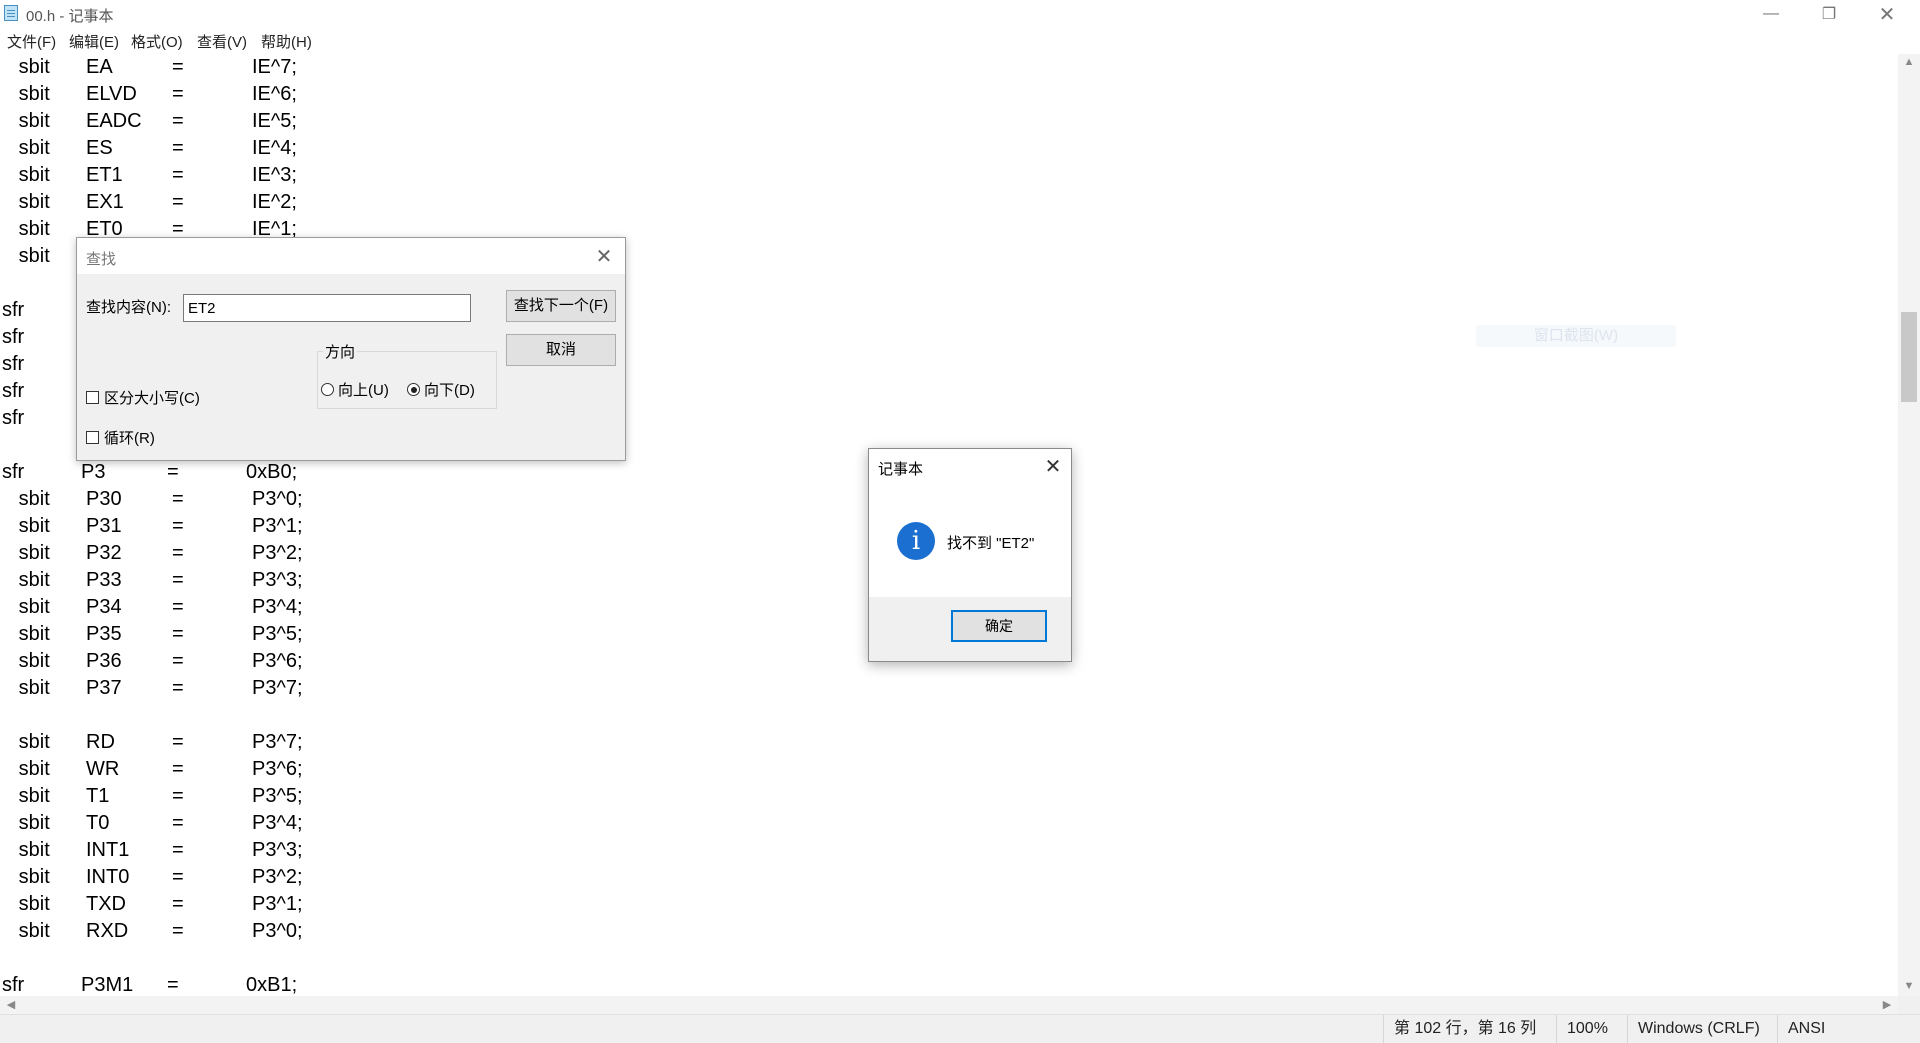  Describe the element at coordinates (11, 1004) in the screenshot. I see `scroll-left-icon: ◀` at that location.